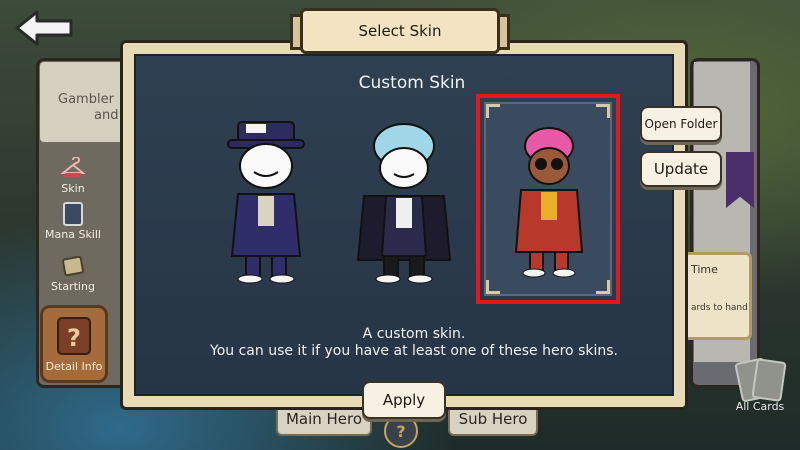  What do you see at coordinates (73, 234) in the screenshot?
I see `side-menu-label: Mana Skill` at bounding box center [73, 234].